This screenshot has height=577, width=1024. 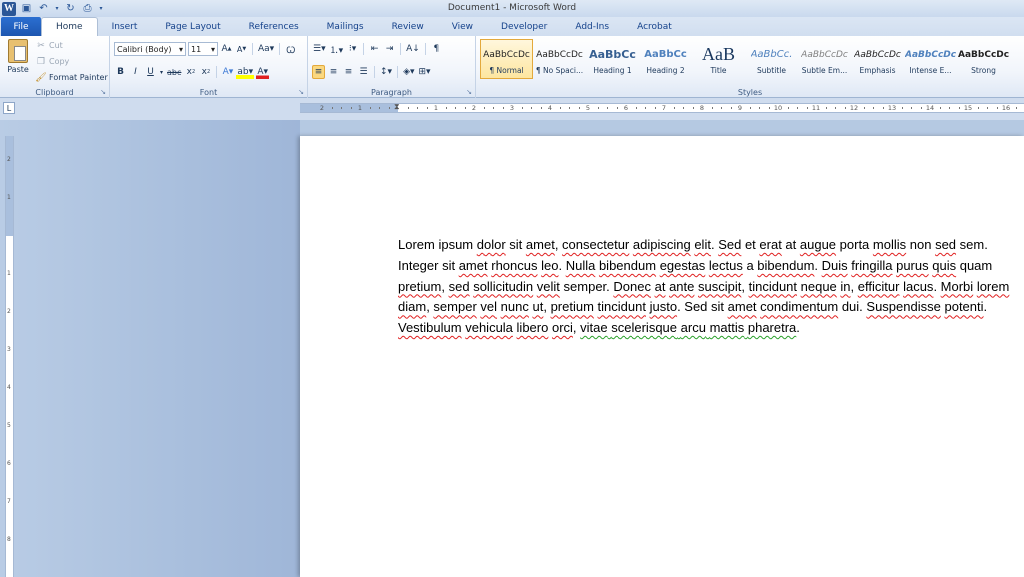 What do you see at coordinates (681, 286) in the screenshot?
I see `misspelled-word: ante` at bounding box center [681, 286].